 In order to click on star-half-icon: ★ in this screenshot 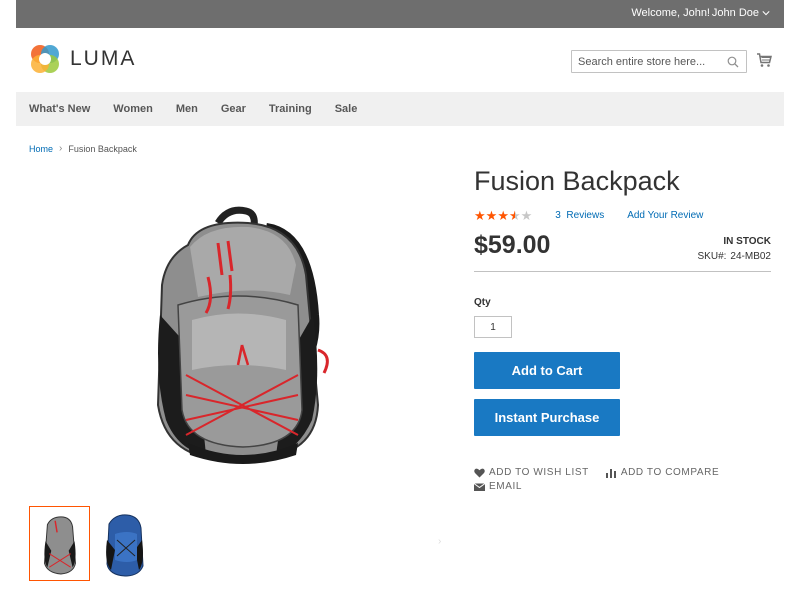, I will do `click(514, 215)`.